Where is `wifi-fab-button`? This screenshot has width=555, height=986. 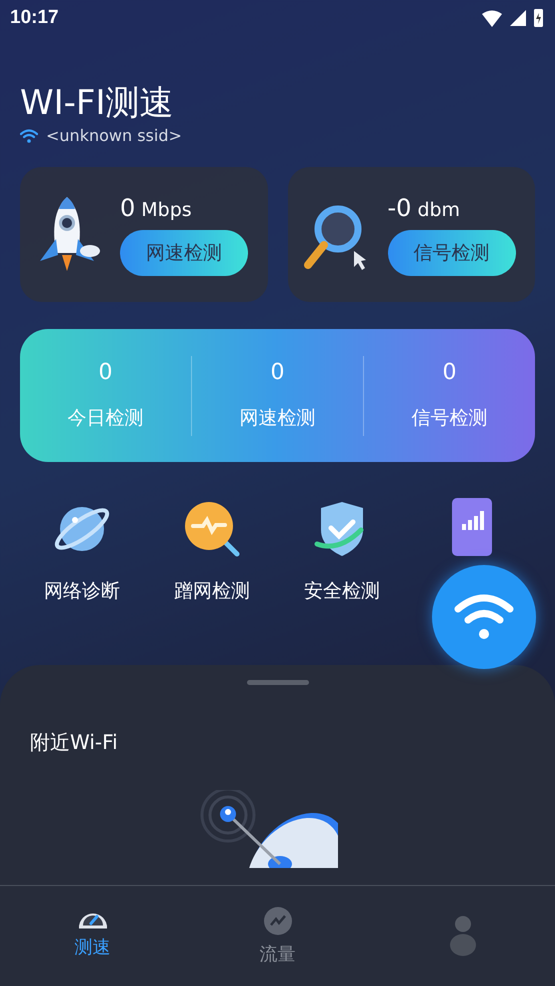 wifi-fab-button is located at coordinates (484, 617).